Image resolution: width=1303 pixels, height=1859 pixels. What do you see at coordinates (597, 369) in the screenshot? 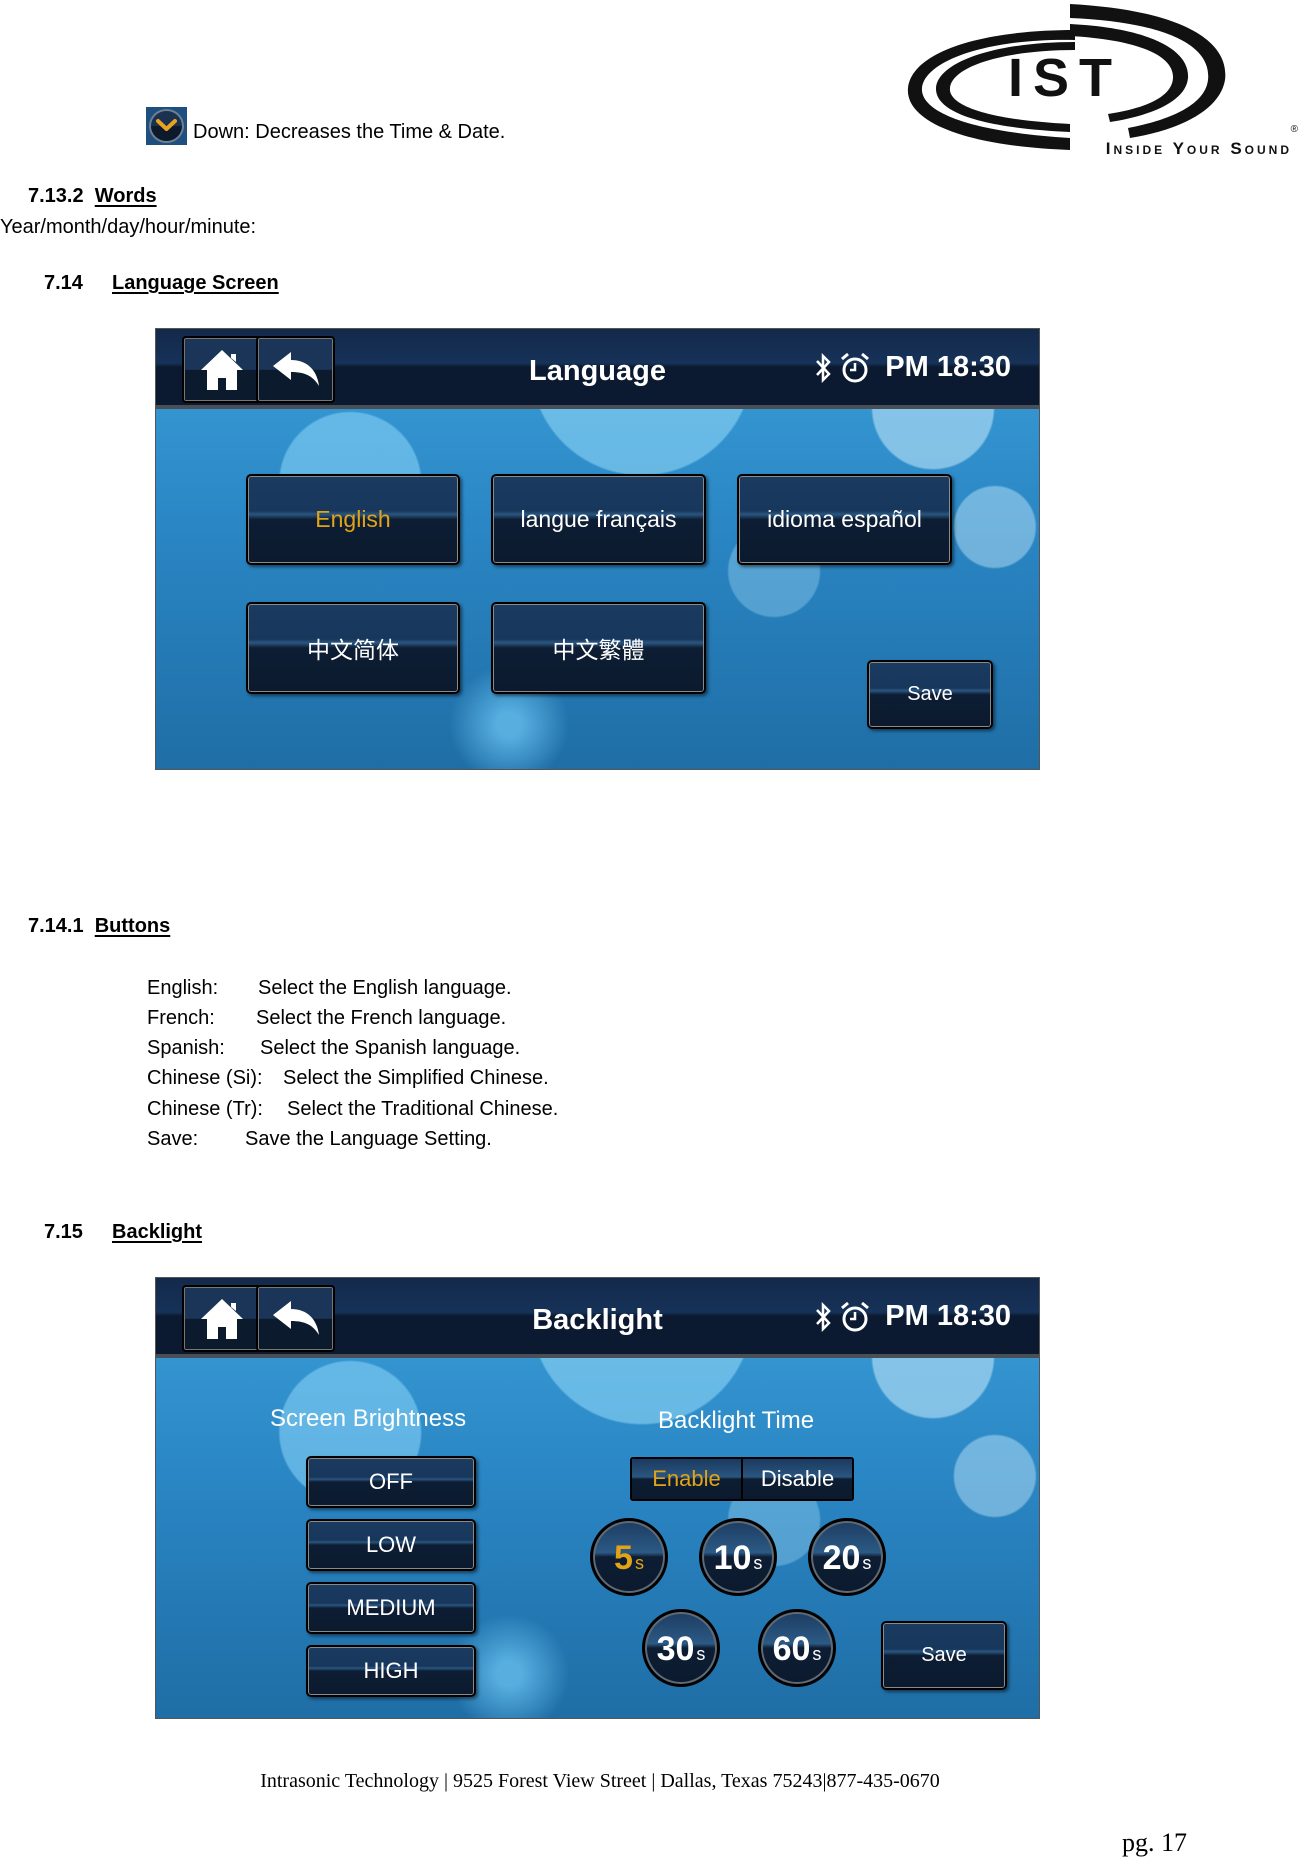
I see `top-bar: Language PM 18:30` at bounding box center [597, 369].